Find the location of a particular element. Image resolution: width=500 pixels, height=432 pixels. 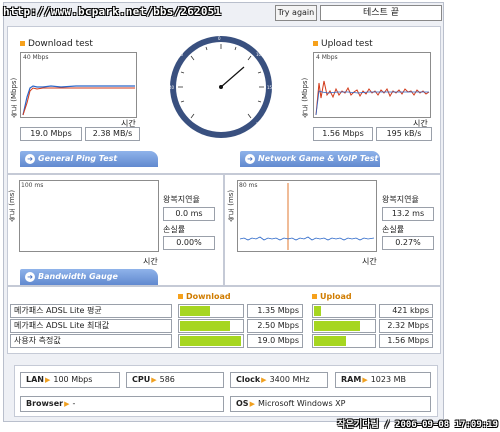

url-watermark: http://www.bcpark.net/bbs/262051 is located at coordinates (112, 11).